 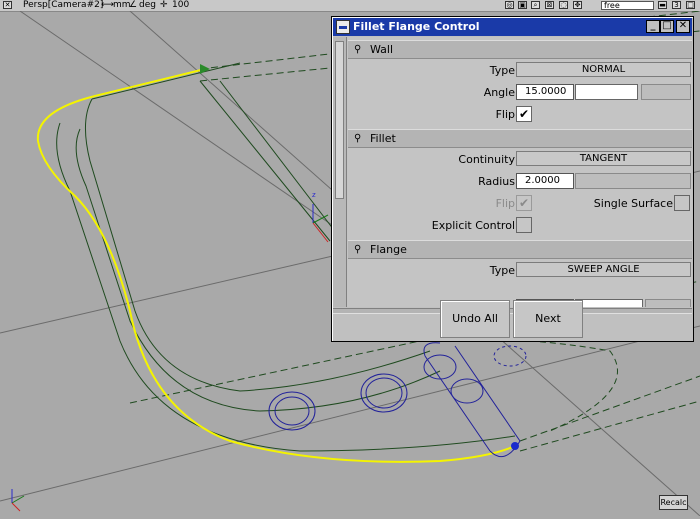 I want to click on wall-angle-slider-track, so click(x=666, y=92).